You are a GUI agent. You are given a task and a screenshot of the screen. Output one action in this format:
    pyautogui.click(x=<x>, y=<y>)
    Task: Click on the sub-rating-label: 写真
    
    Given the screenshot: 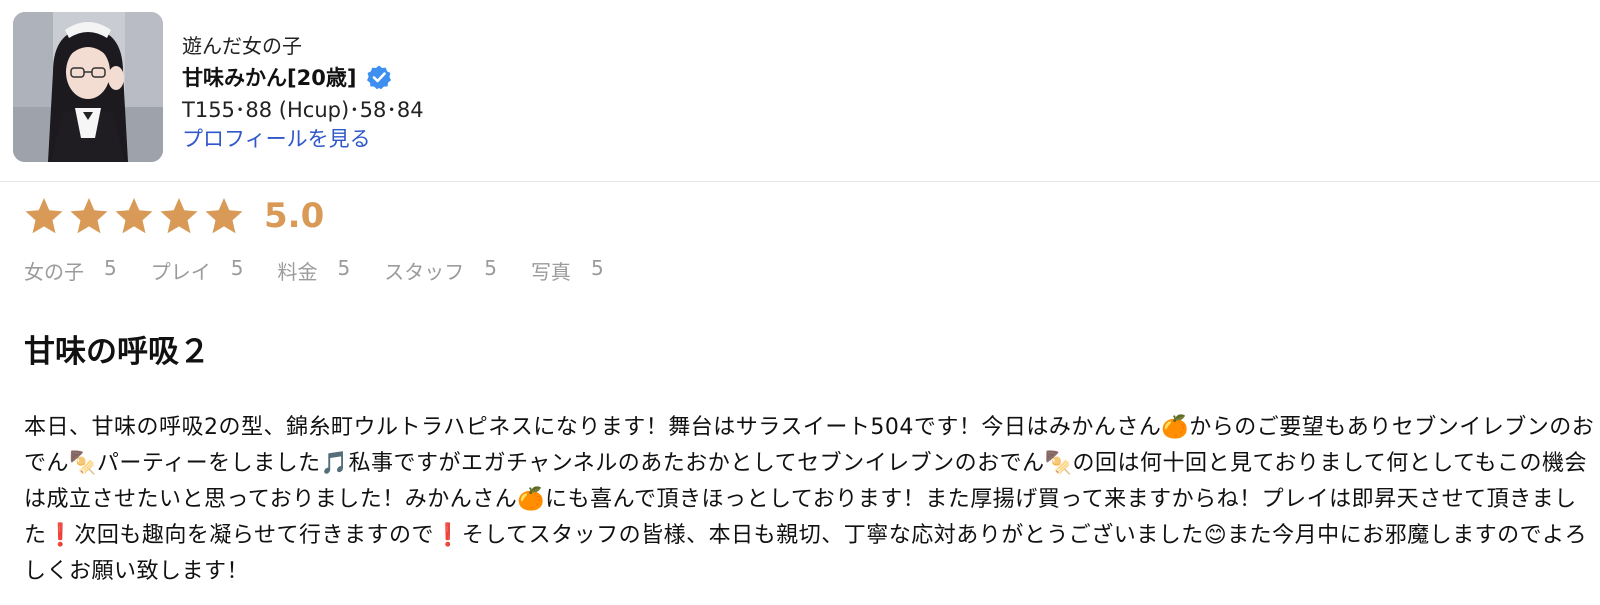 What is the action you would take?
    pyautogui.click(x=550, y=272)
    